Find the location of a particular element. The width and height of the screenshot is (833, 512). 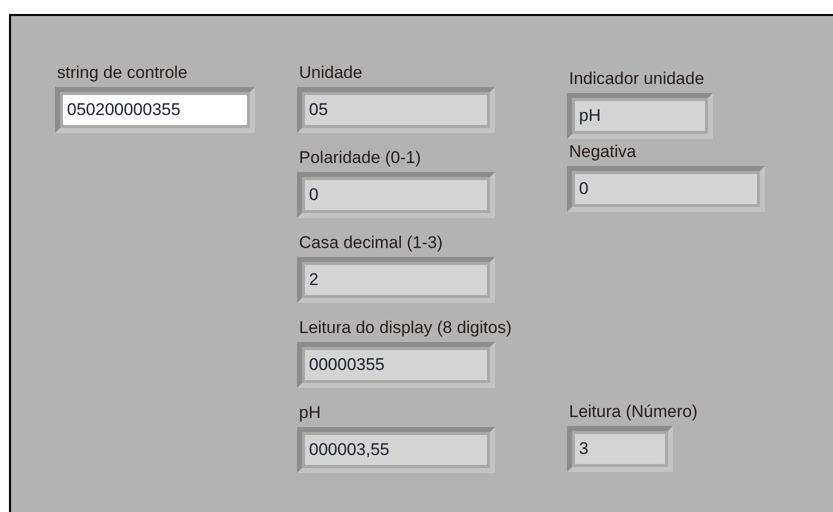

field-label: Leitura do display (8 digitos) is located at coordinates (406, 328).